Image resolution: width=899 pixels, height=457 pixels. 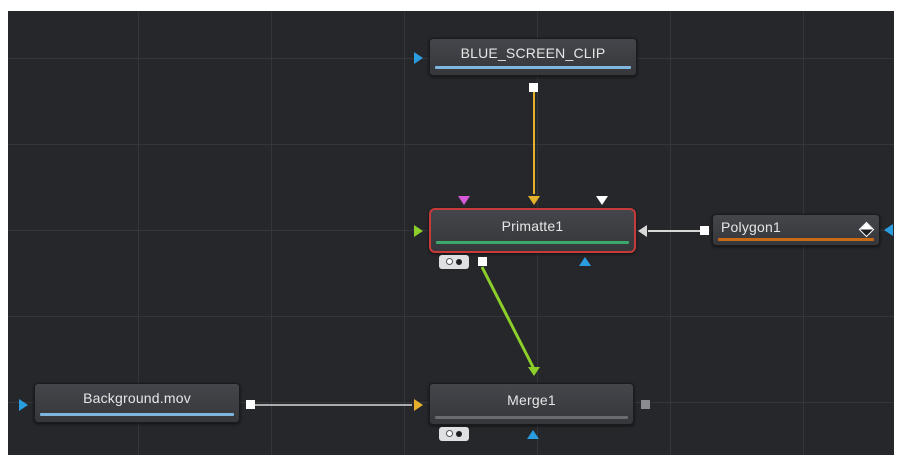 What do you see at coordinates (704, 230) in the screenshot?
I see `polygon-output-port` at bounding box center [704, 230].